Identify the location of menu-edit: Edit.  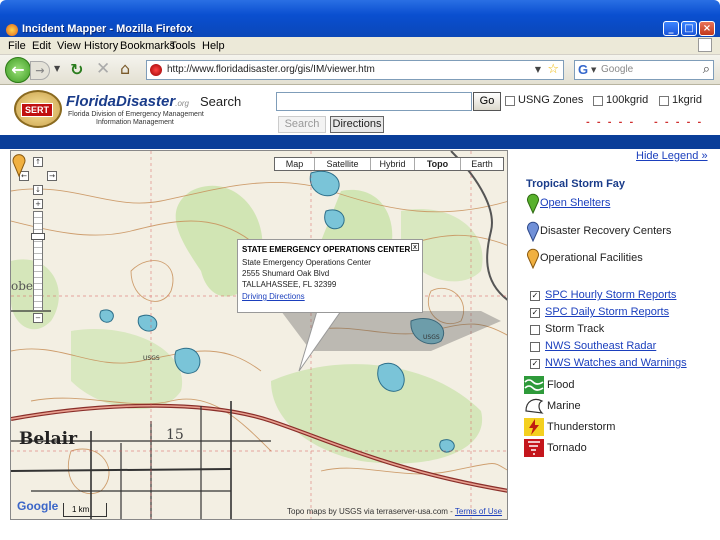
(41, 46).